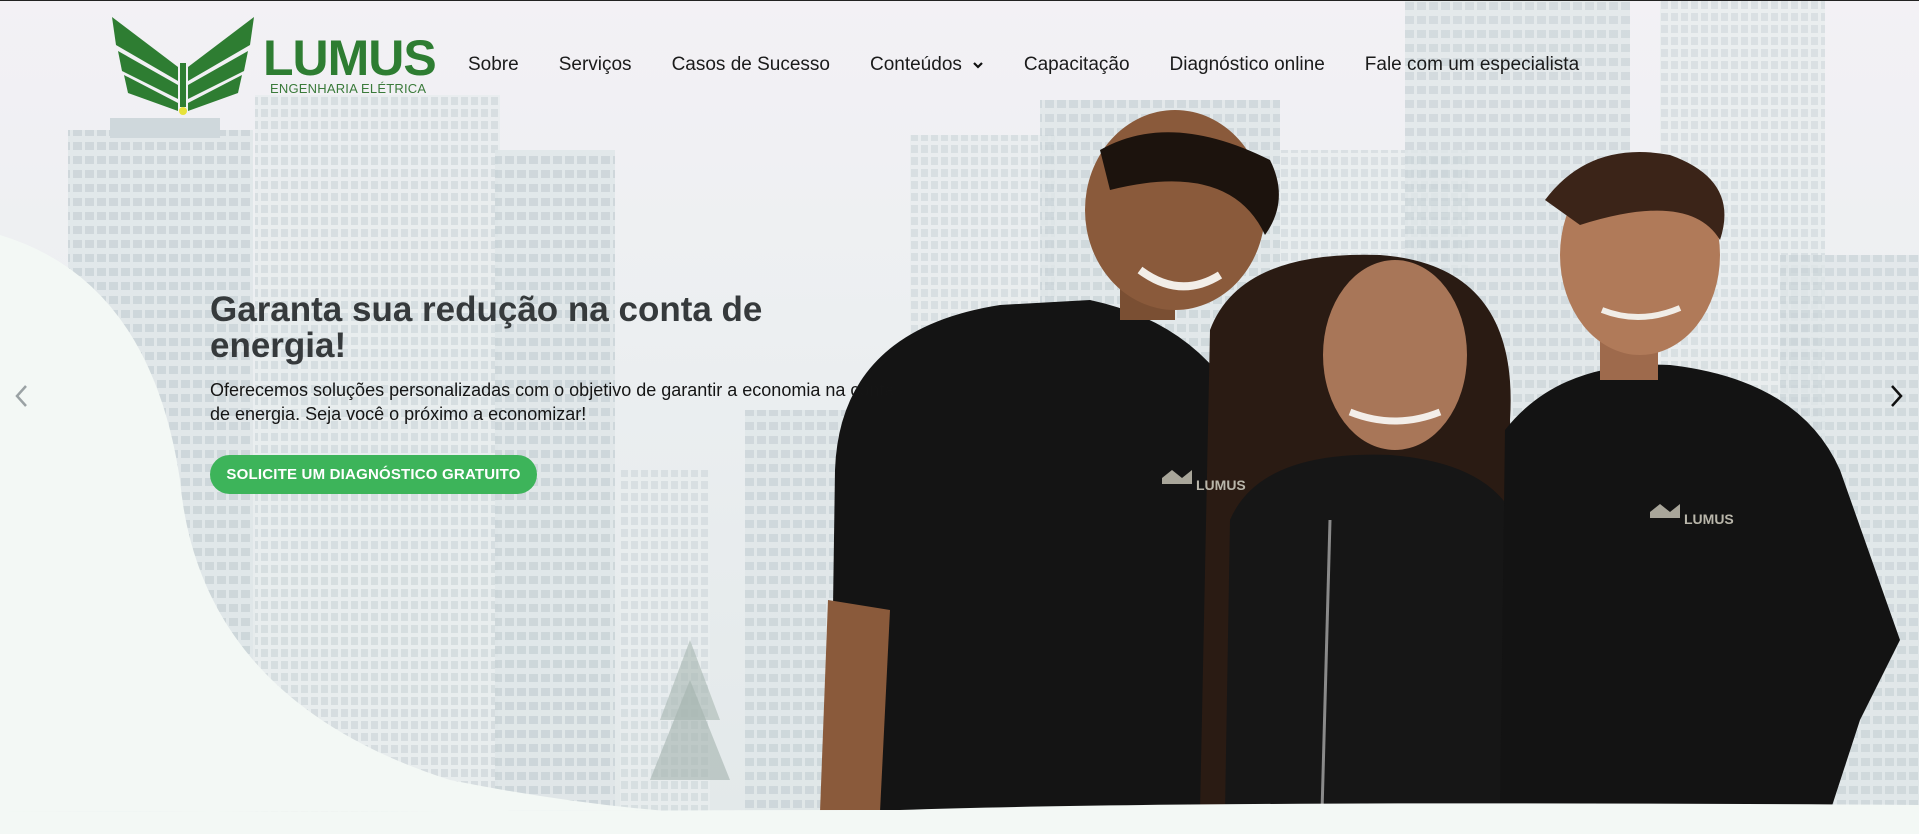  Describe the element at coordinates (1247, 65) in the screenshot. I see `nav-item-diagnostico-online: Diagnóstico online` at that location.